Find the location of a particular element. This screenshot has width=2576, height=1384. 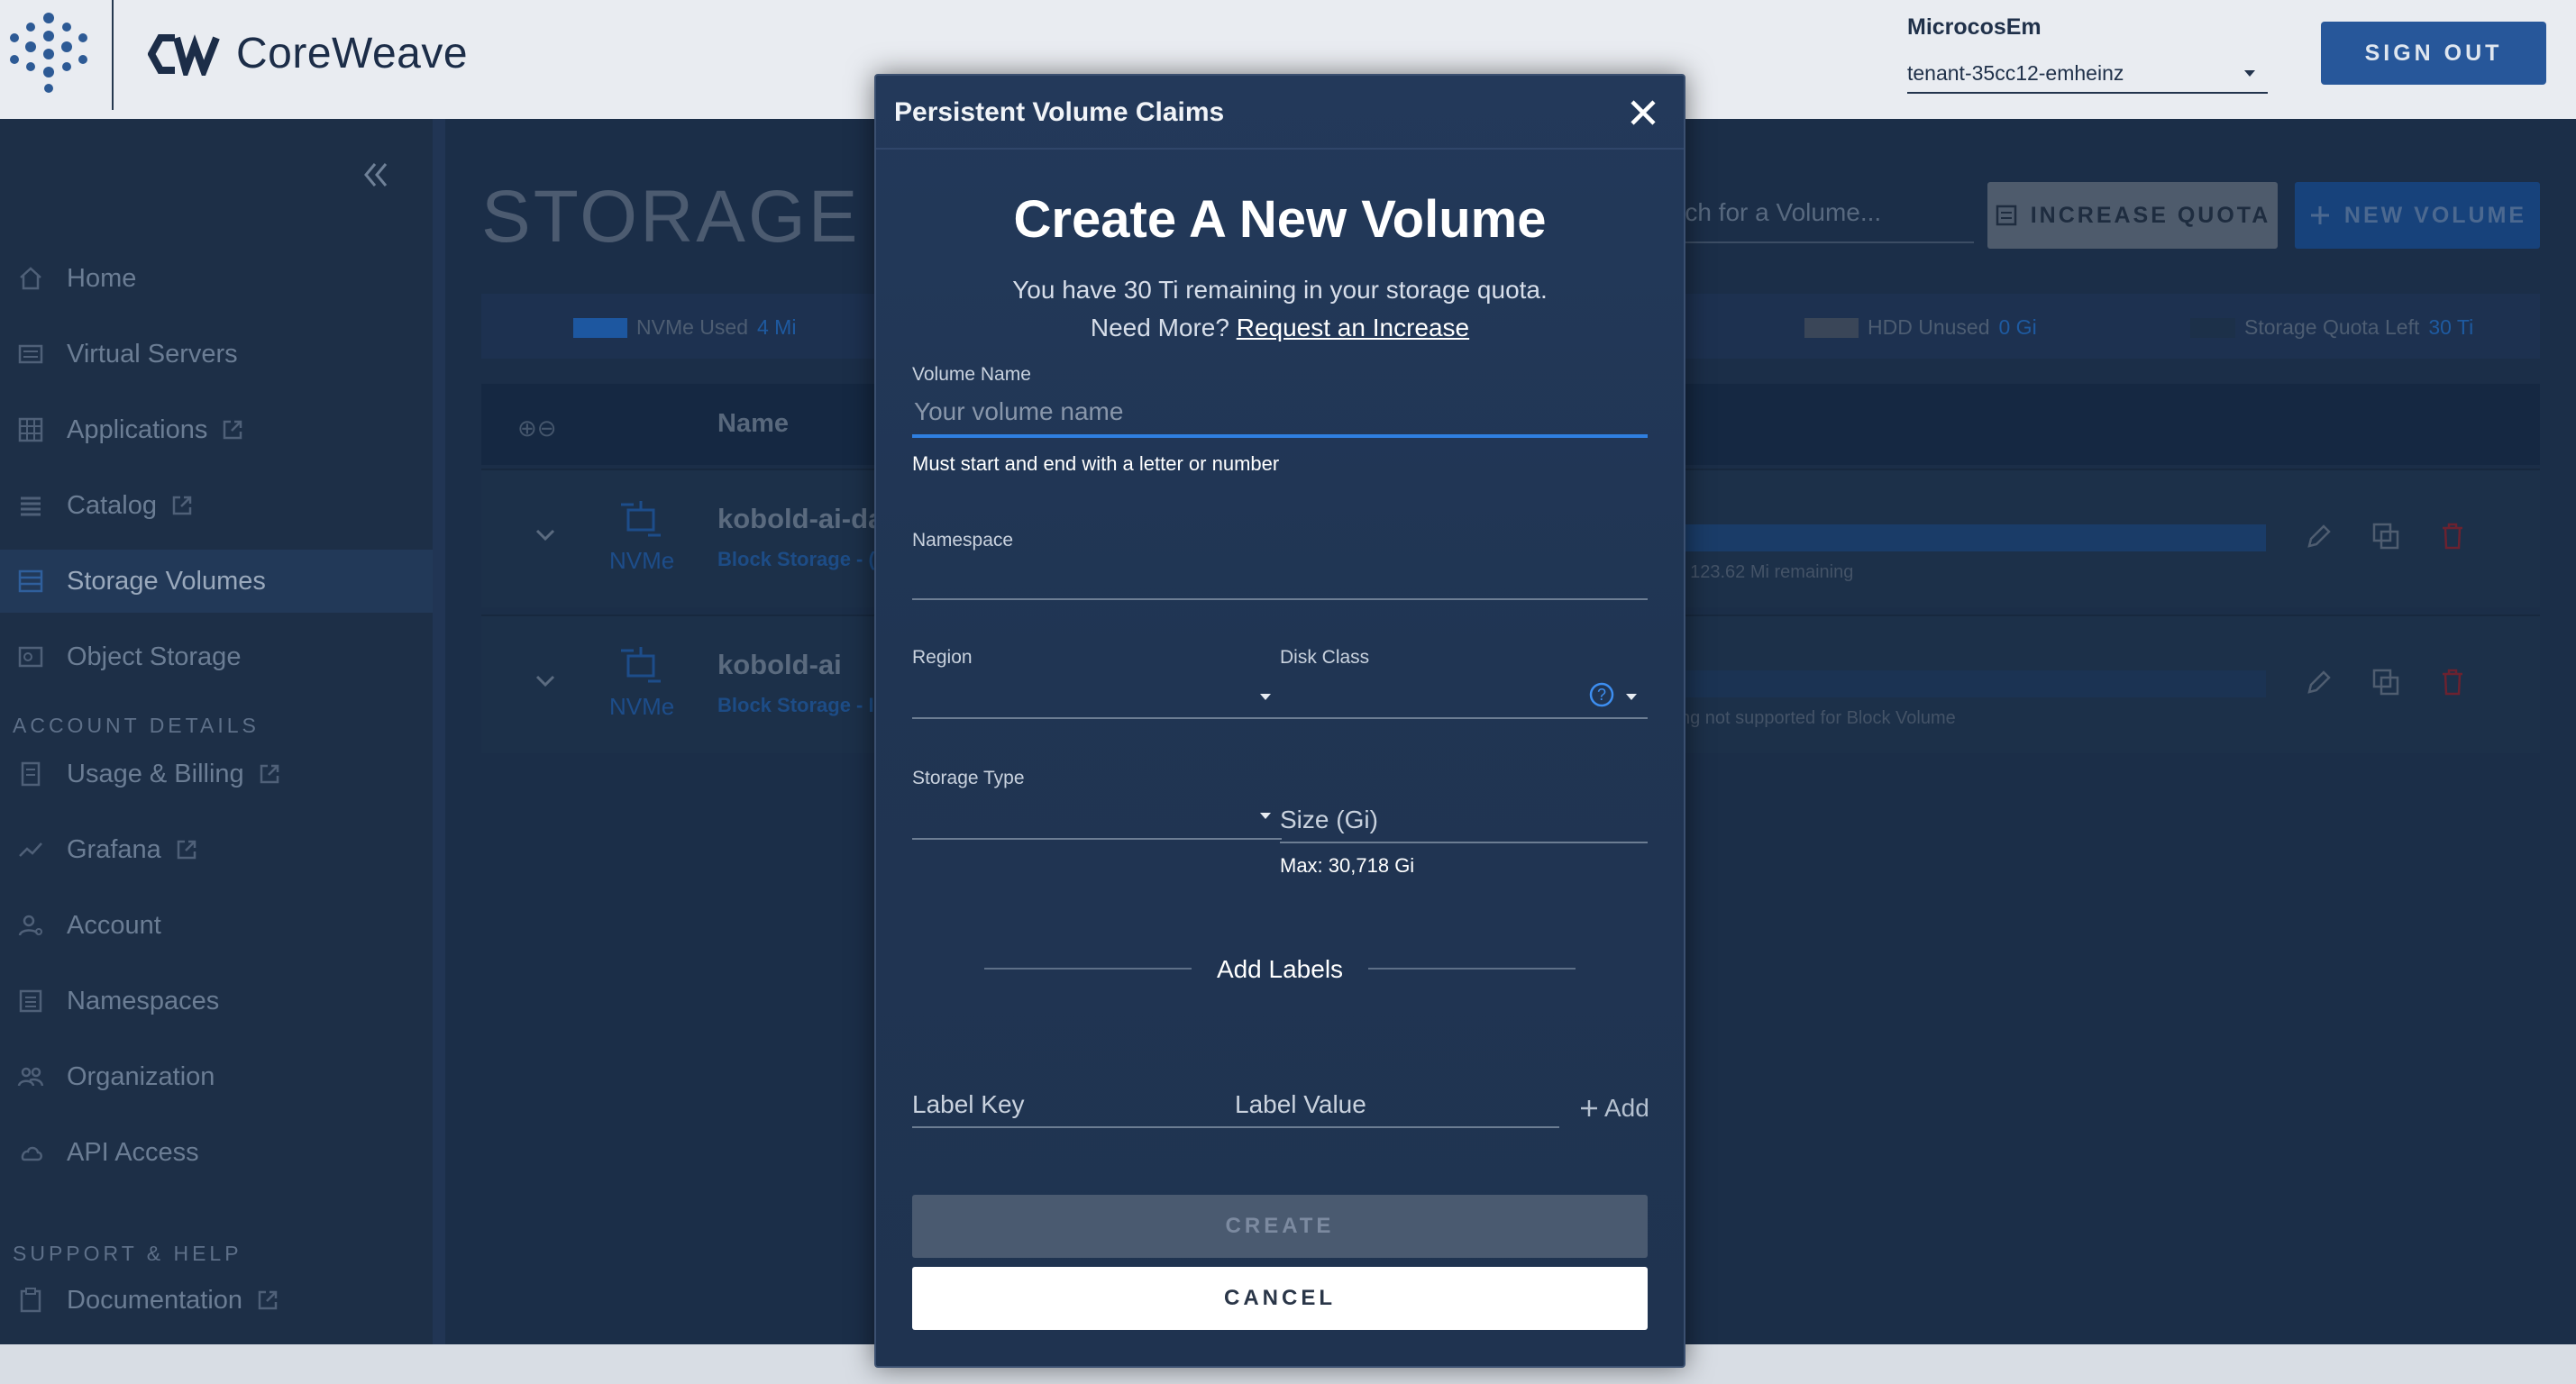

coreweave-logo-icon is located at coordinates (184, 54).